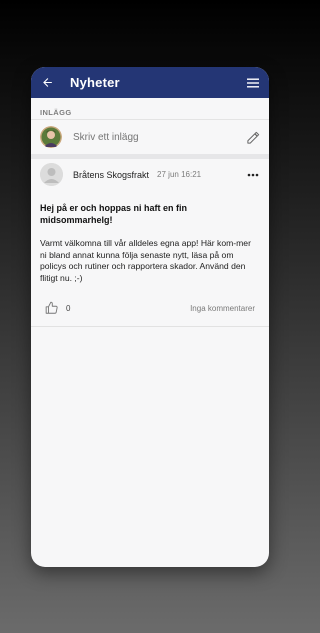 The height and width of the screenshot is (633, 320). I want to click on app-bar: Nyheter, so click(150, 82).